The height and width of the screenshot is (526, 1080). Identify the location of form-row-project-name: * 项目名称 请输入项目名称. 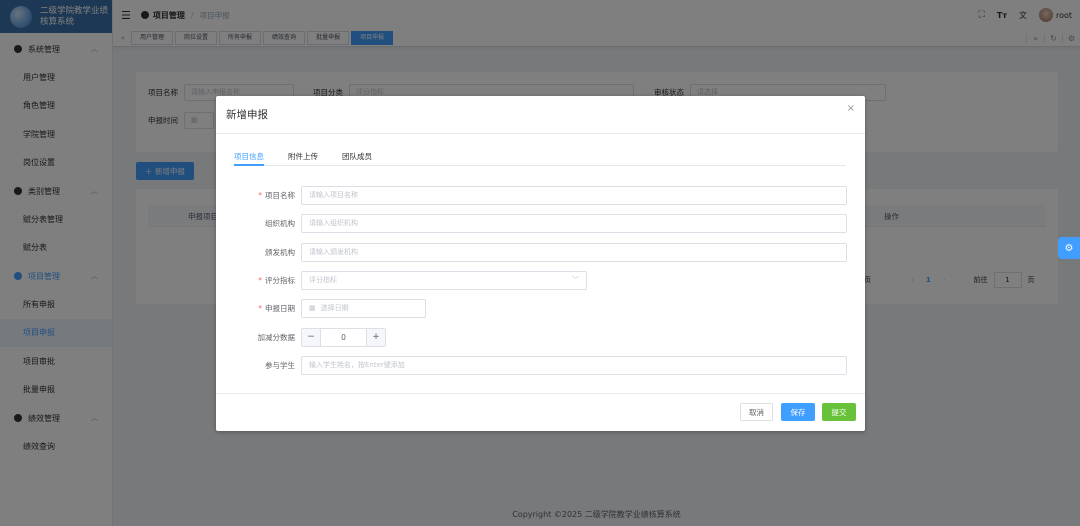
(540, 195).